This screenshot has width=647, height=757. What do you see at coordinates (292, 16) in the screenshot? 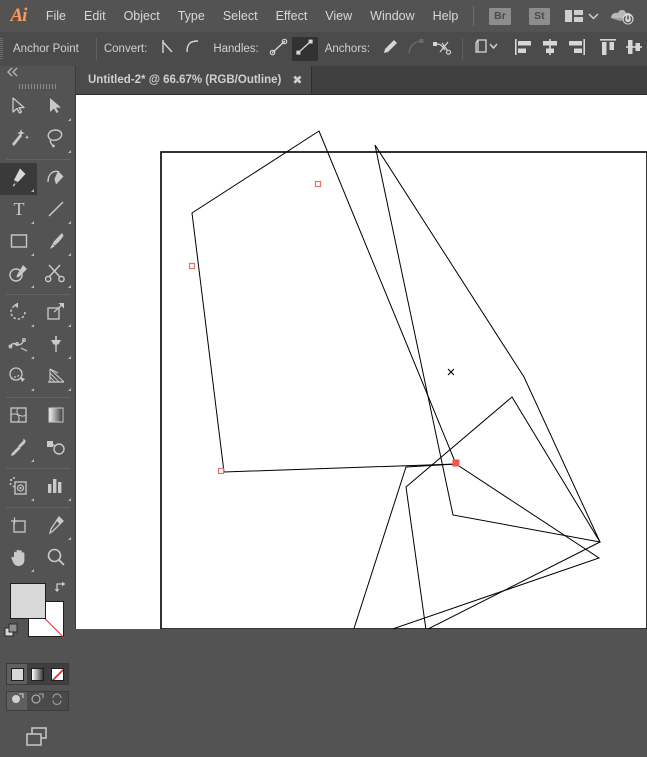
I see `menu-effect: Effect` at bounding box center [292, 16].